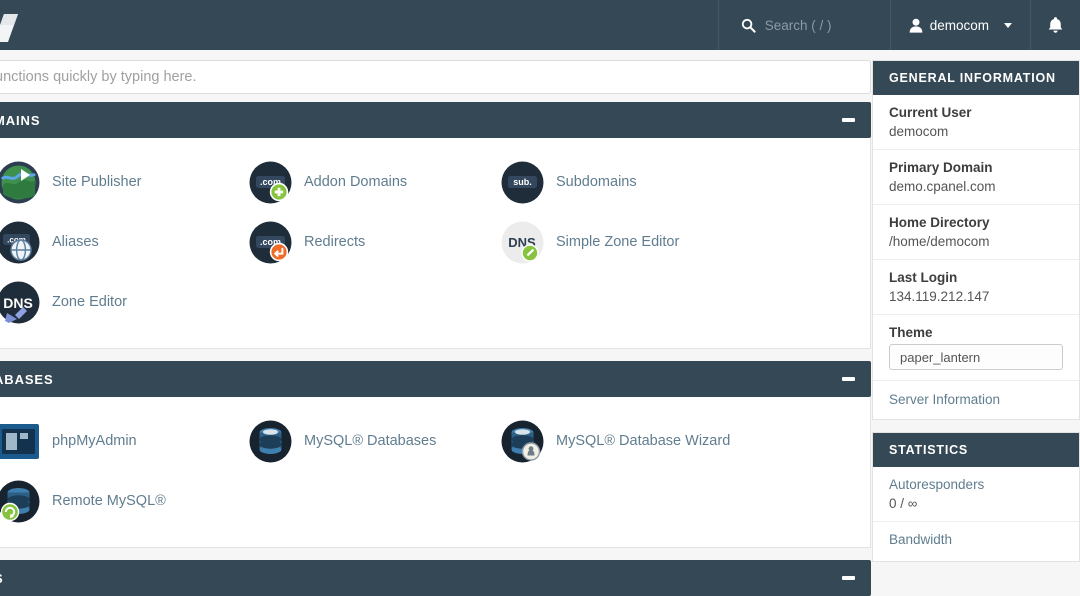 This screenshot has width=1080, height=596. I want to click on tile-label: Site Publisher, so click(97, 182).